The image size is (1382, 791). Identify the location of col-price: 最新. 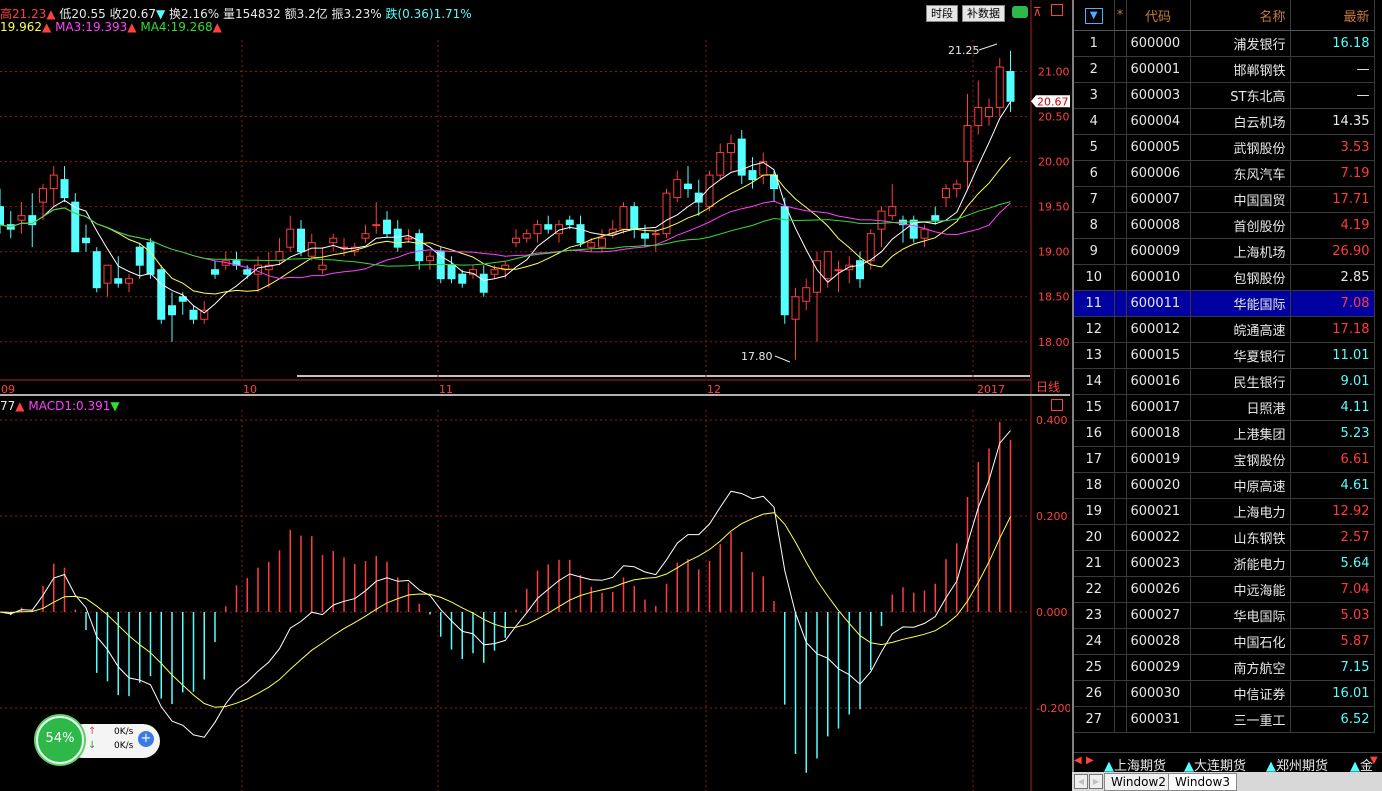
(1332, 15).